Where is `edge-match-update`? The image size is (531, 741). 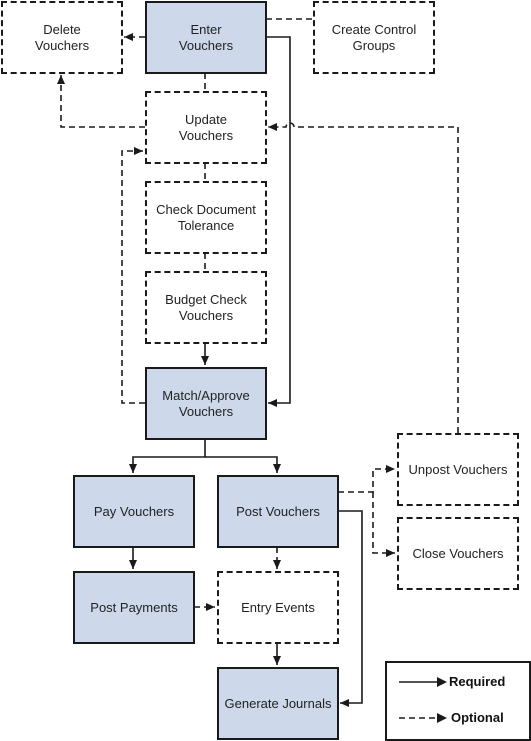
edge-match-update is located at coordinates (133, 275).